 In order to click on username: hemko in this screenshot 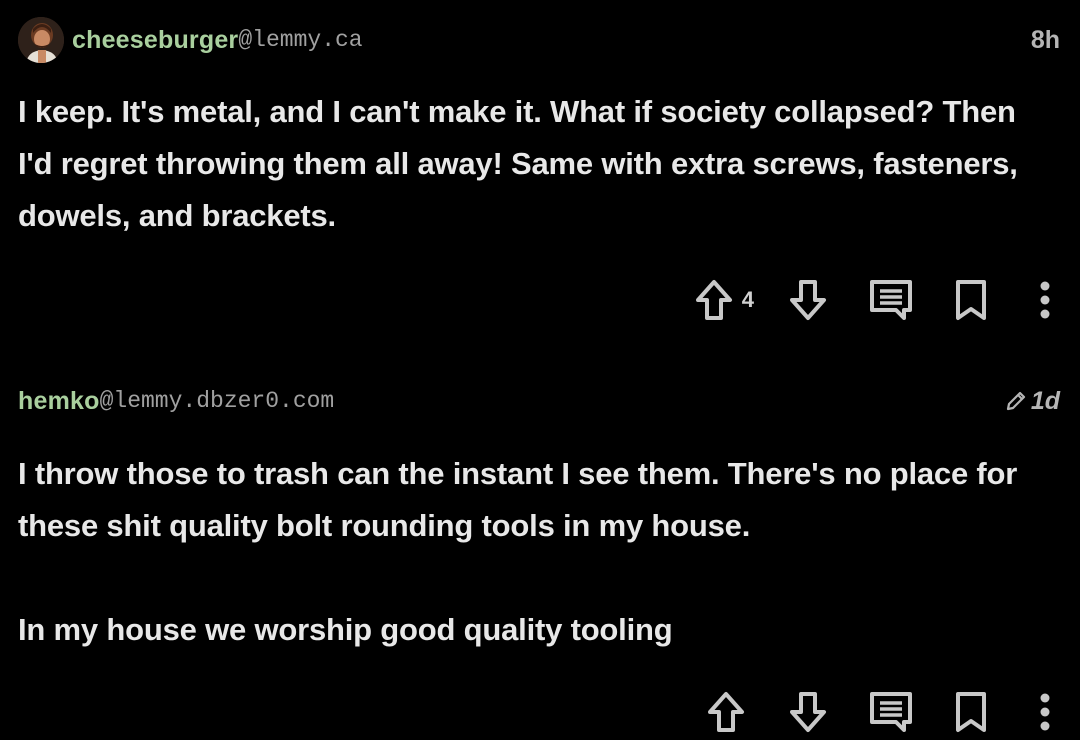, I will do `click(59, 401)`.